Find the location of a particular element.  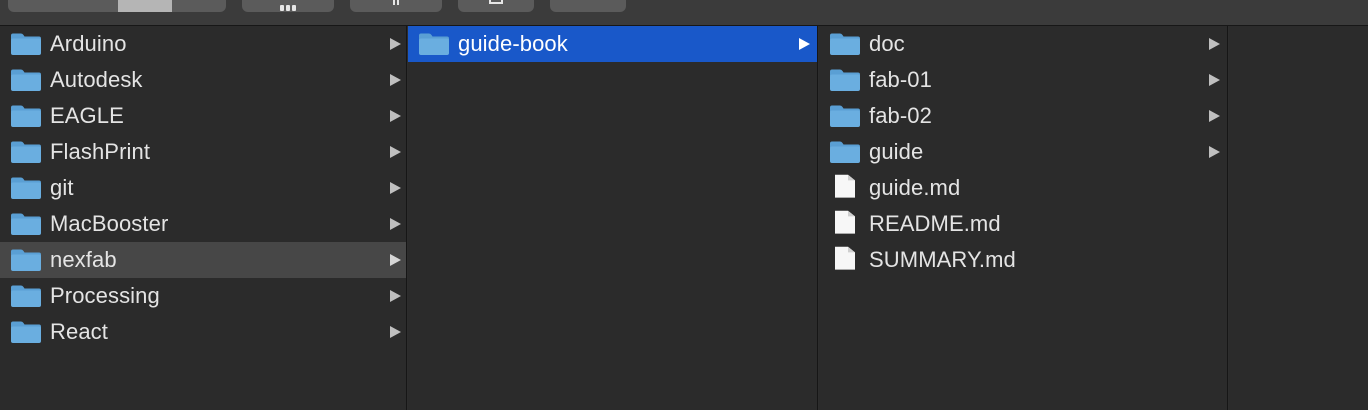

folder-item-fab-01: fab-01 is located at coordinates (1023, 80).